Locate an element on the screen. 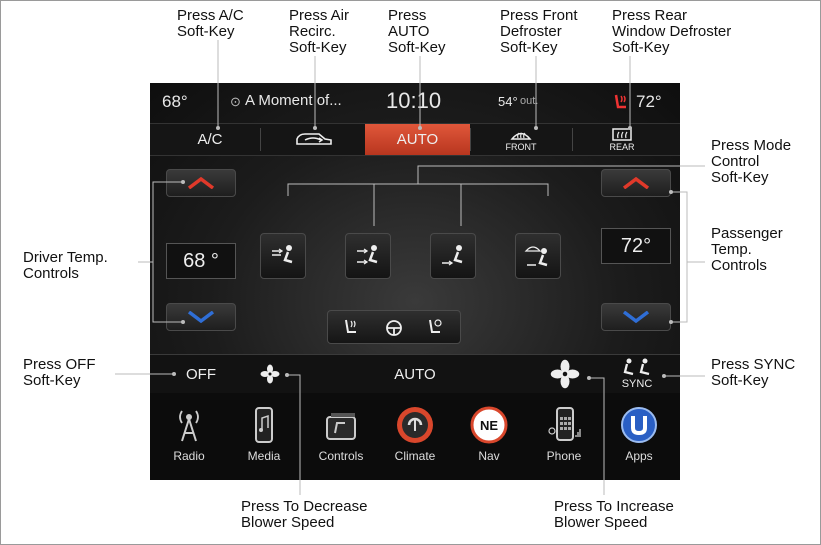  airflow-floor-icon is located at coordinates (452, 255).